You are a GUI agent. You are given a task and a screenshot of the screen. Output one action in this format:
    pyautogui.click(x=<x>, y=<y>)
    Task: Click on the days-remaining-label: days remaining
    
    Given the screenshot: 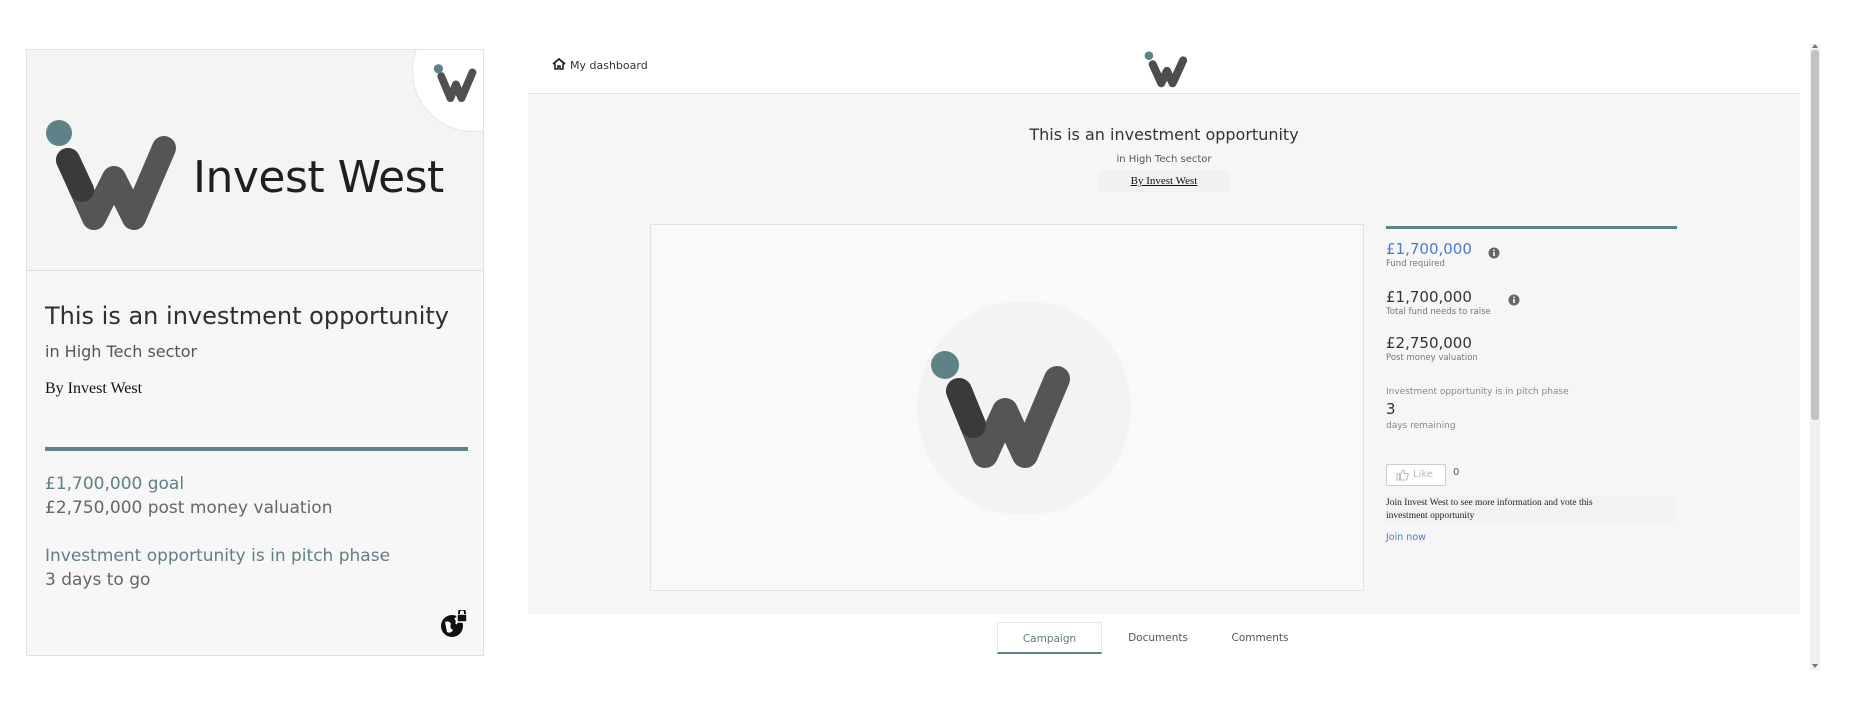 What is the action you would take?
    pyautogui.click(x=1421, y=426)
    